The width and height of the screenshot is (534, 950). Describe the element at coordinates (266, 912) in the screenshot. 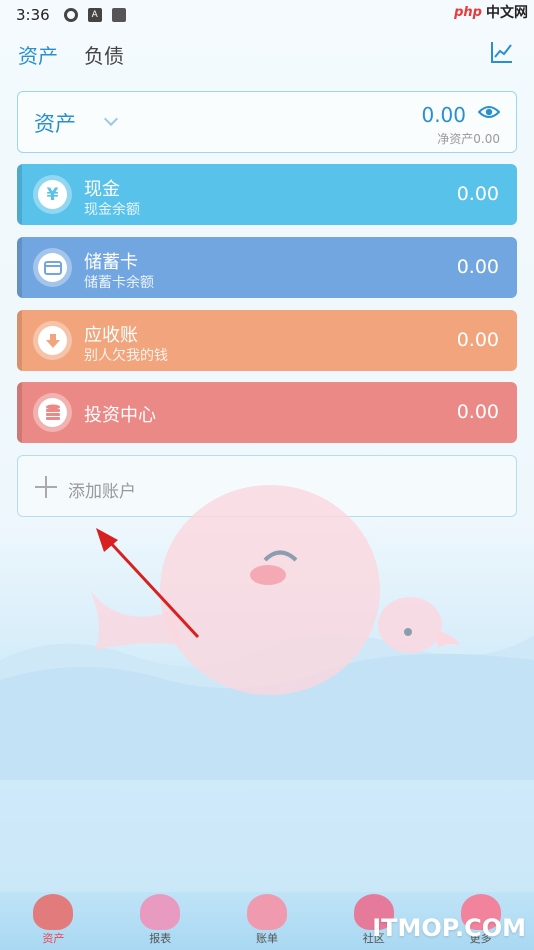

I see `fish-icon` at that location.